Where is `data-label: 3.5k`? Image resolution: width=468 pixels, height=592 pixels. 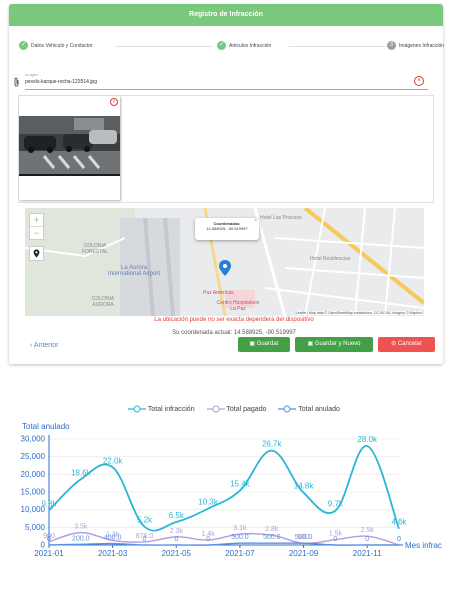 data-label: 3.5k is located at coordinates (81, 527).